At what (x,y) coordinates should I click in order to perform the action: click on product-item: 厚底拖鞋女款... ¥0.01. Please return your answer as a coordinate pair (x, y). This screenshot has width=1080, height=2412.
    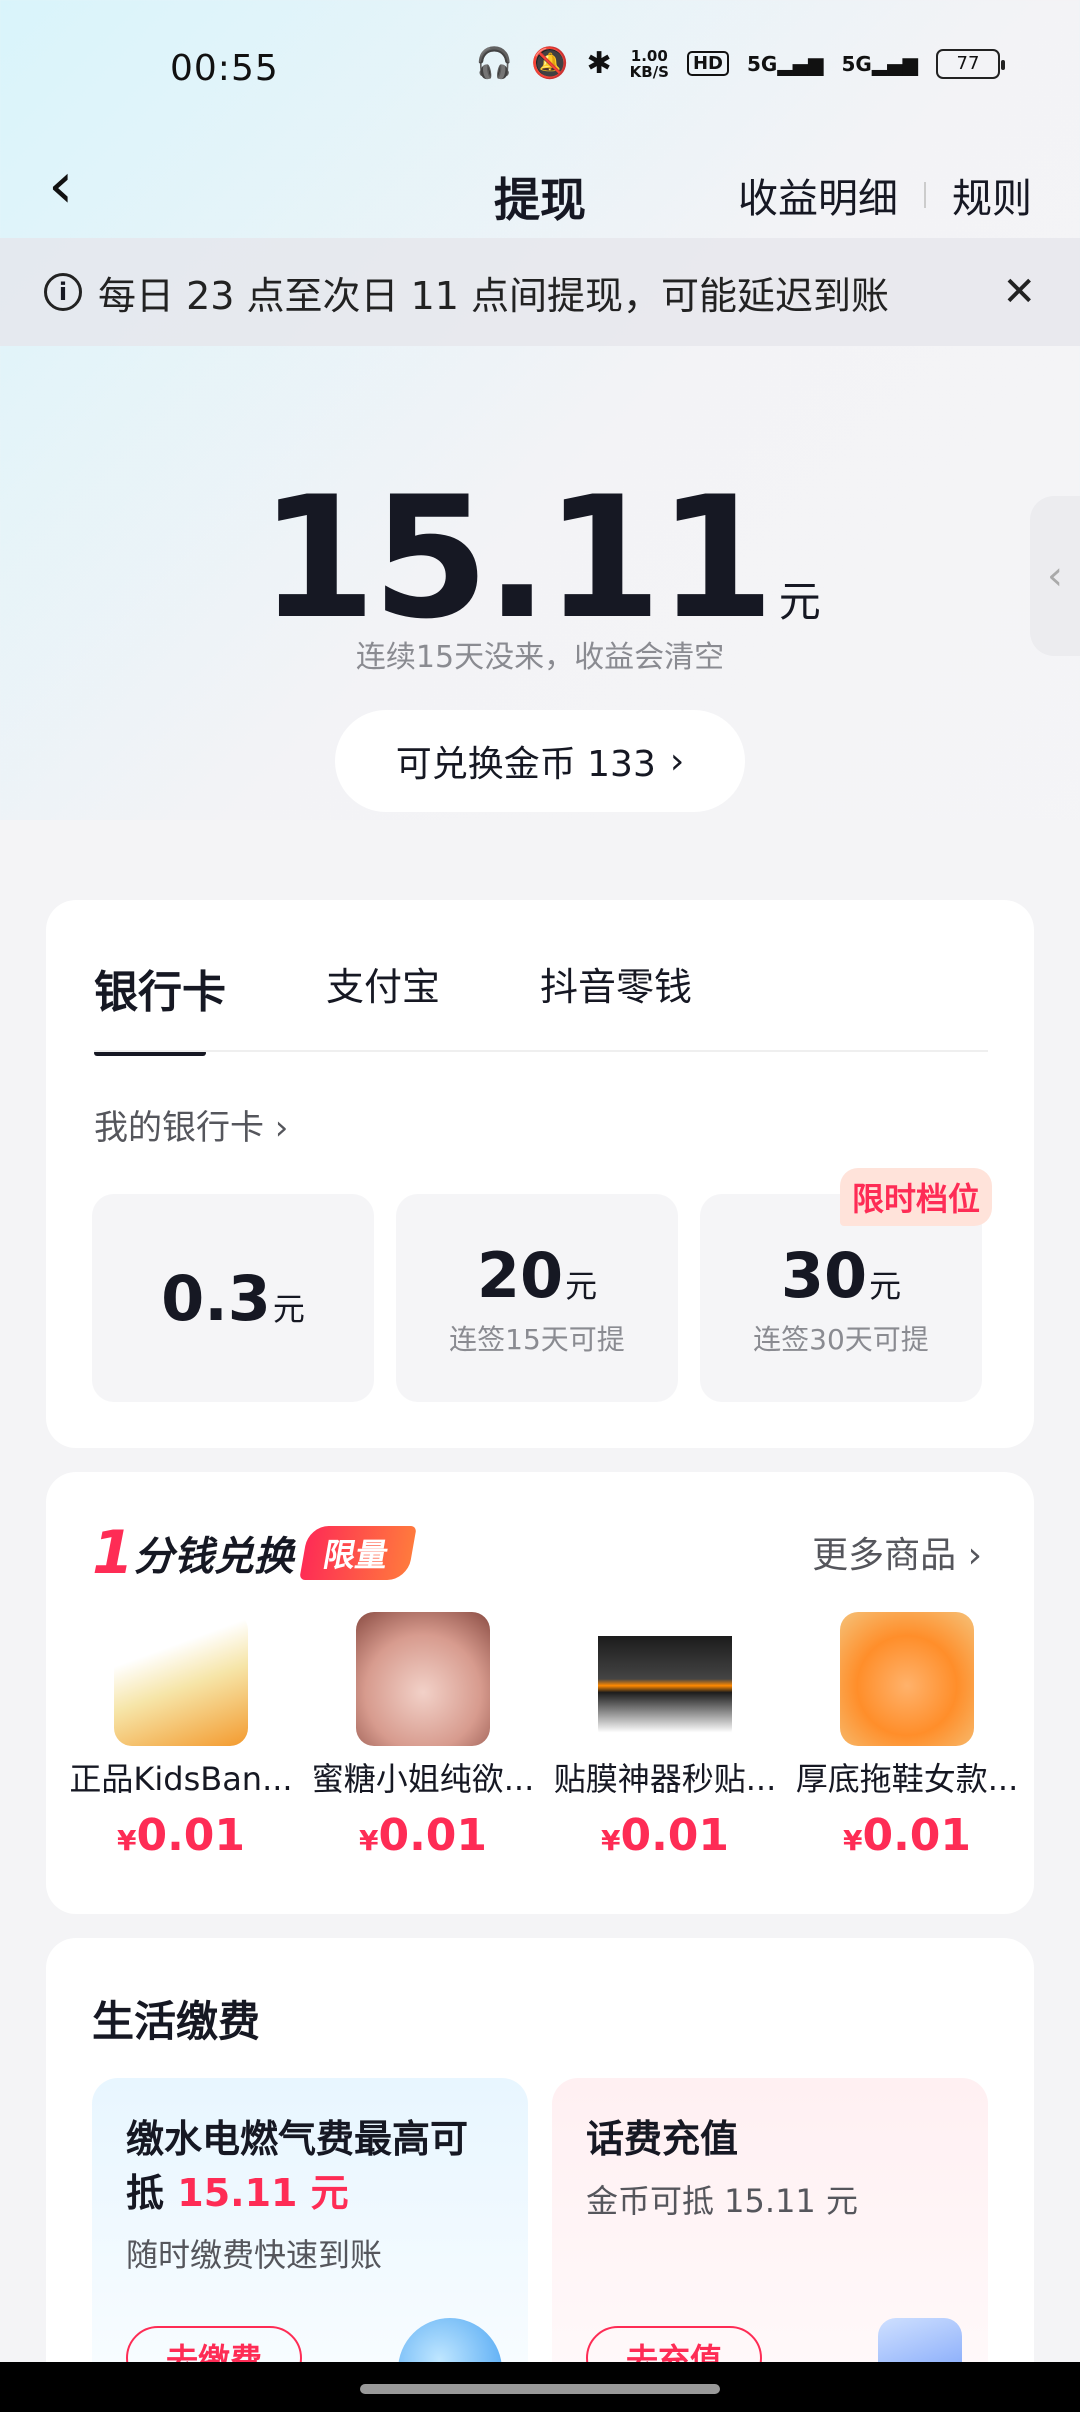
    Looking at the image, I should click on (907, 1736).